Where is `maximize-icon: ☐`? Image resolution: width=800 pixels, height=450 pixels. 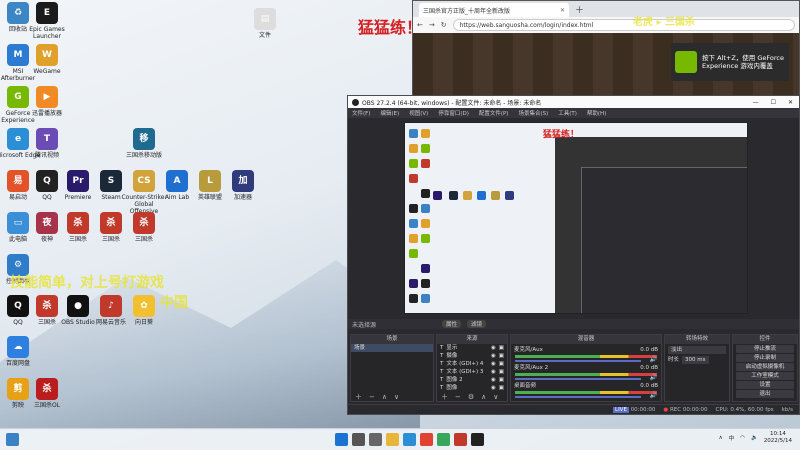 maximize-icon: ☐ is located at coordinates (773, 102).